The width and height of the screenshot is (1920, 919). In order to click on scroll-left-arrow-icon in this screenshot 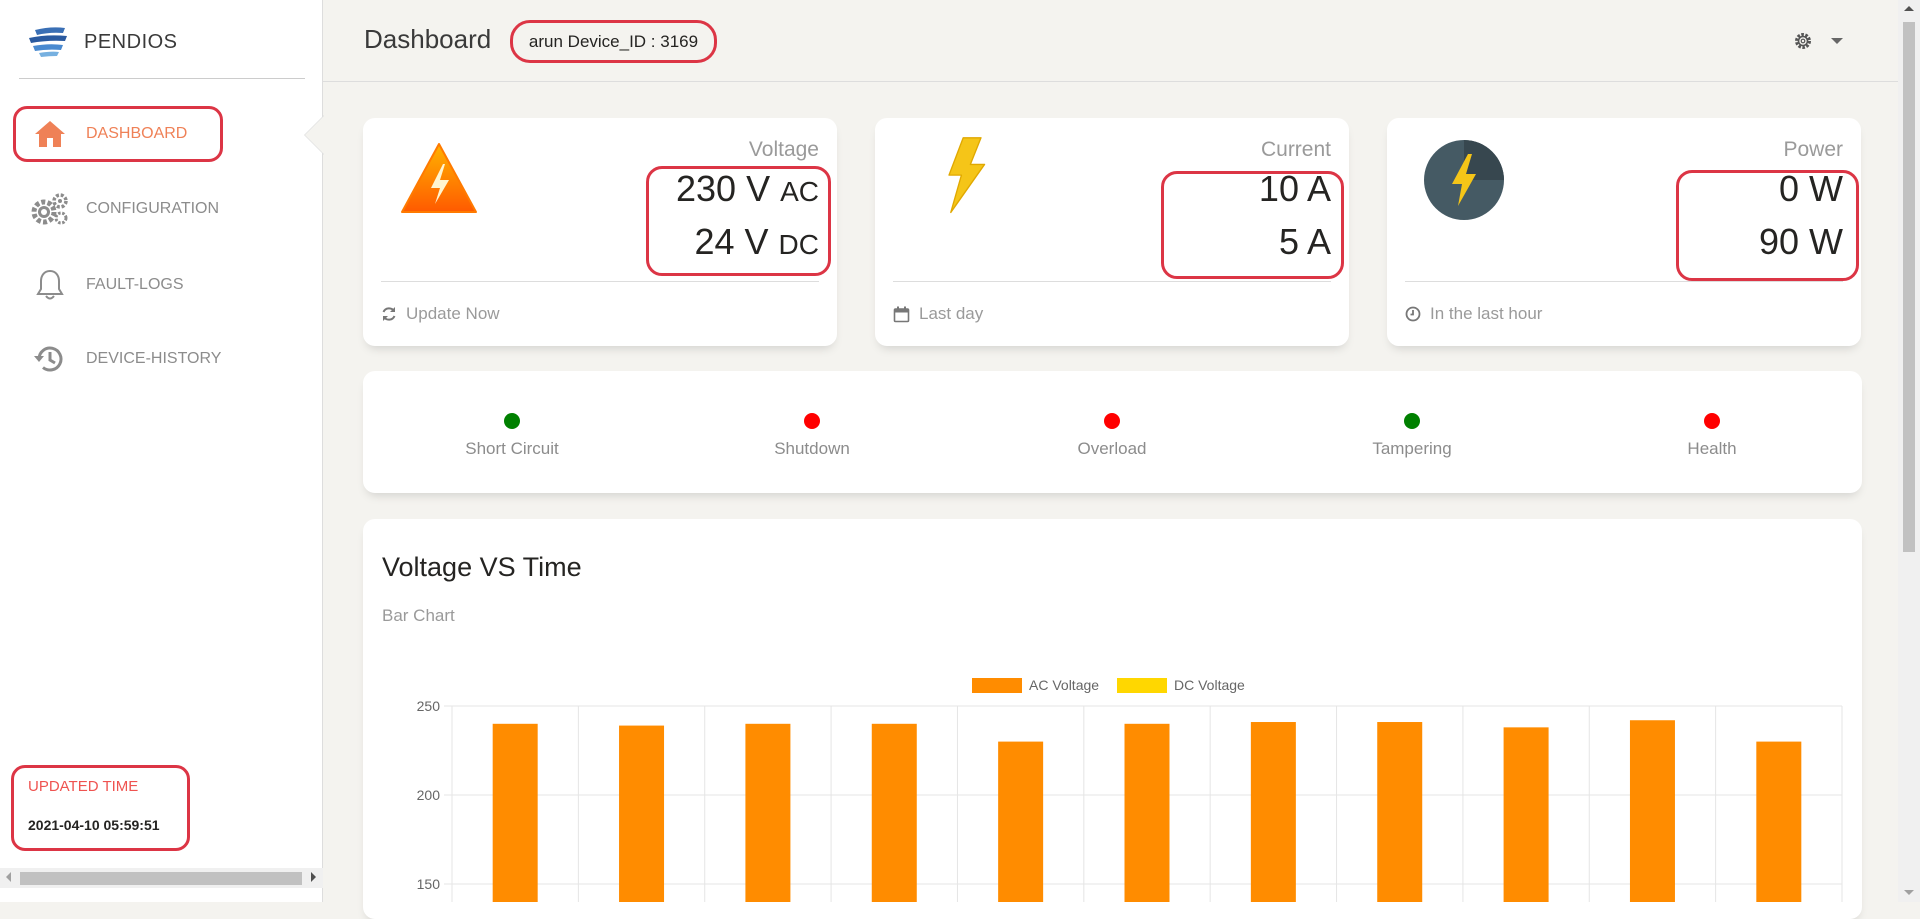, I will do `click(8, 877)`.